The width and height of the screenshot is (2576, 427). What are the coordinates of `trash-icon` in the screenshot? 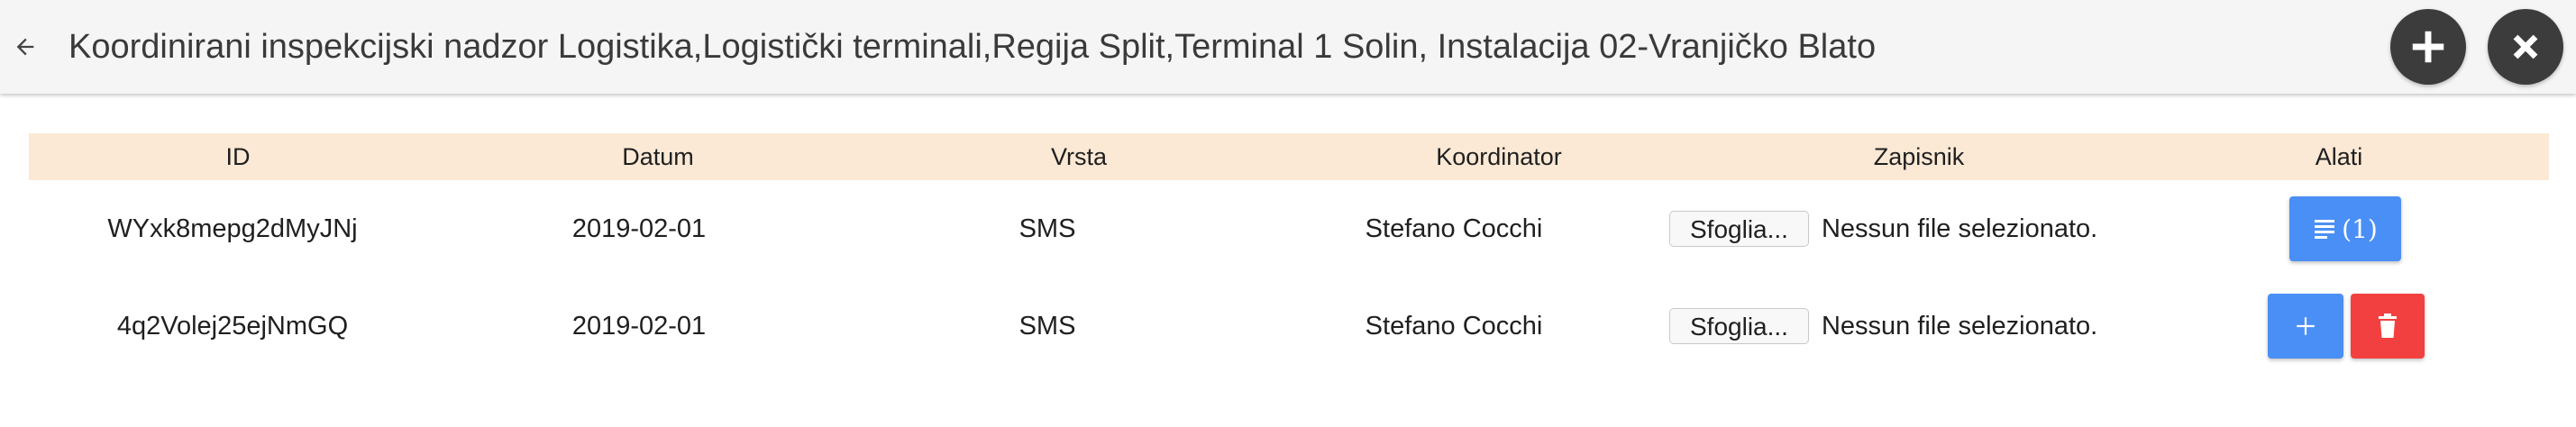 It's located at (2388, 325).